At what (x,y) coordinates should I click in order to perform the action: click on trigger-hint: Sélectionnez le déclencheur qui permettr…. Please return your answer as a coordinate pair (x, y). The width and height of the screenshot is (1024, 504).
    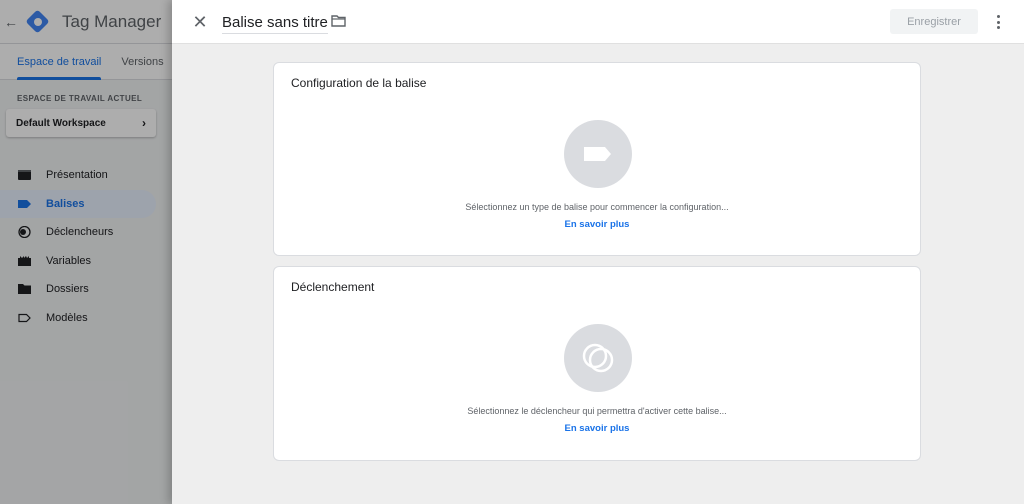
    Looking at the image, I should click on (597, 411).